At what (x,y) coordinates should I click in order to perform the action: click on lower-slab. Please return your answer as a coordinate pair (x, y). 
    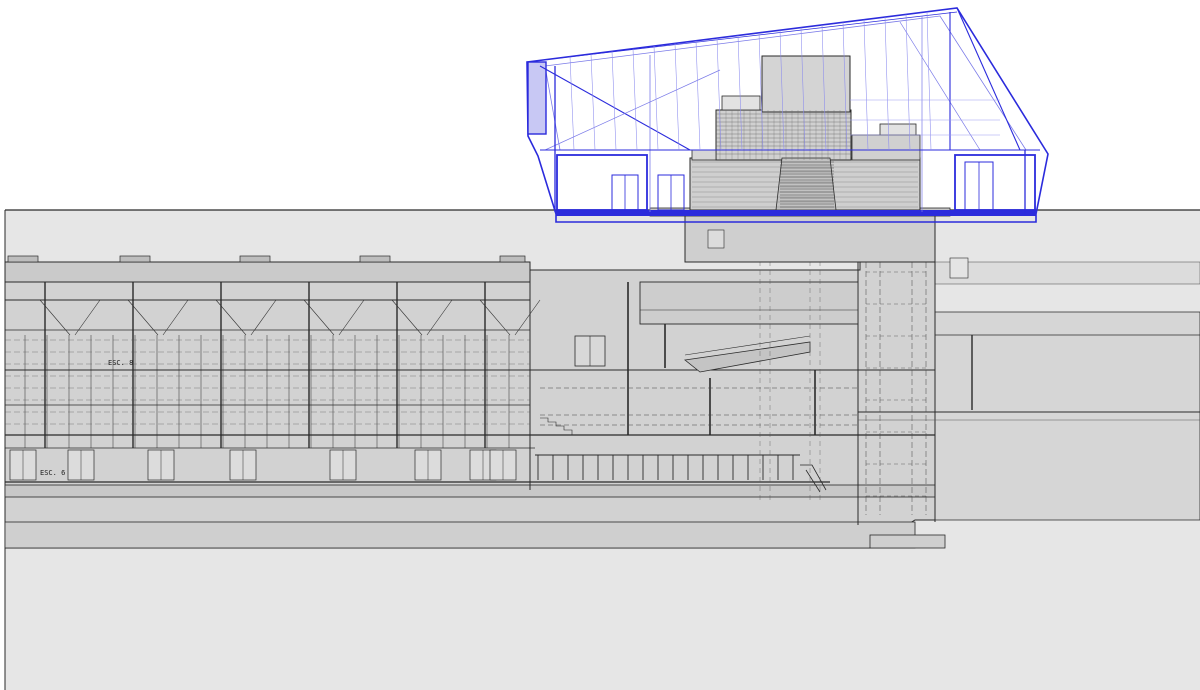
    Looking at the image, I should click on (470, 491).